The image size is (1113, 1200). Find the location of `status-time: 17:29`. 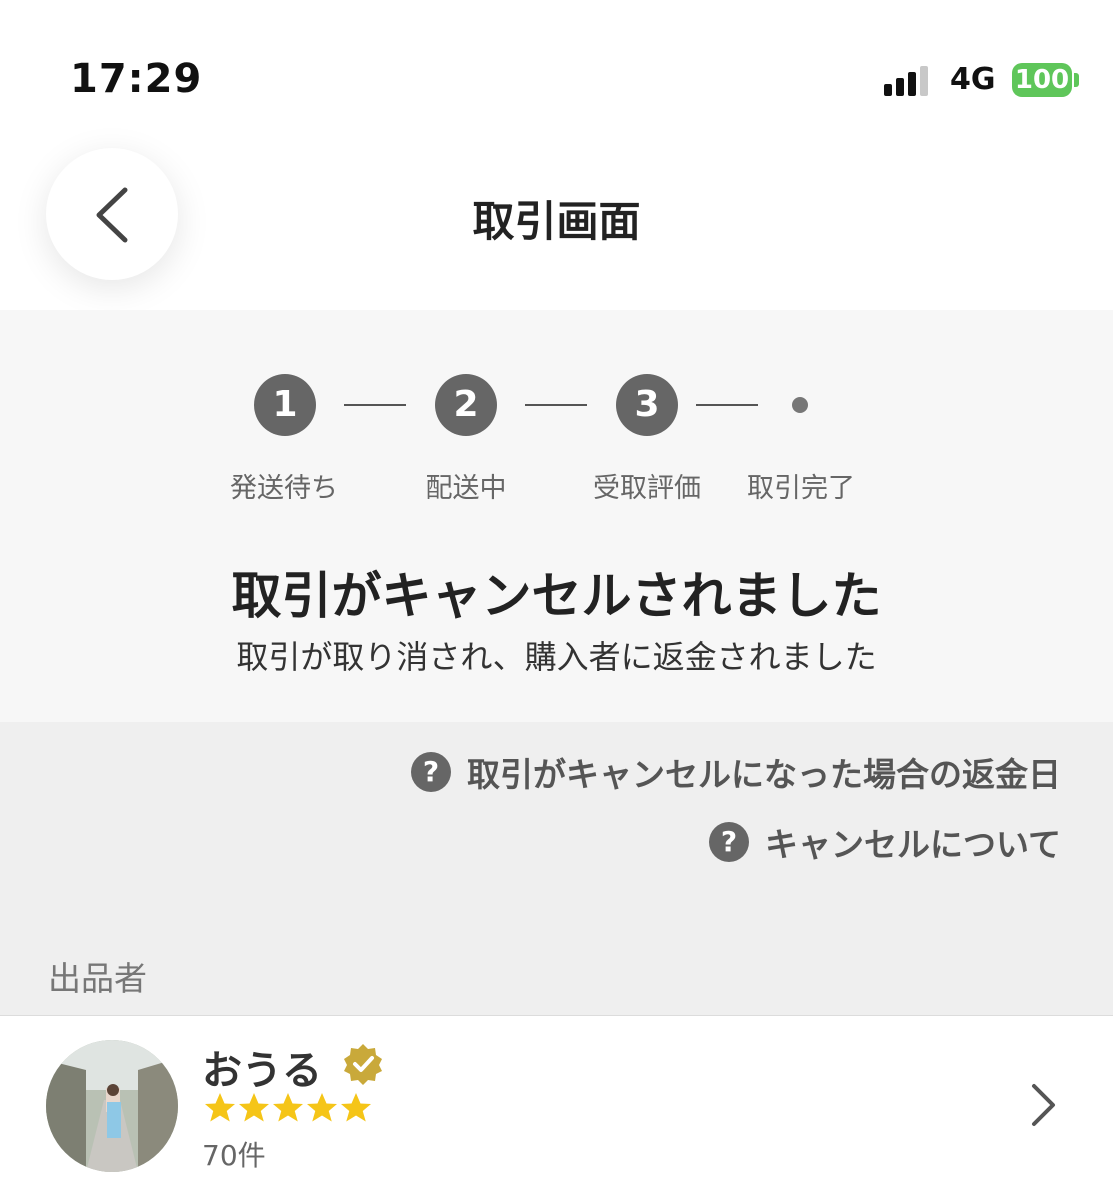

status-time: 17:29 is located at coordinates (136, 79).